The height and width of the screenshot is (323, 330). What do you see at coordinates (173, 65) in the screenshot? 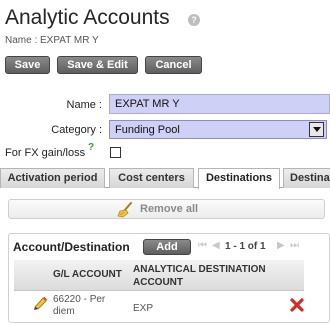
I see `cancel-button: Cancel` at bounding box center [173, 65].